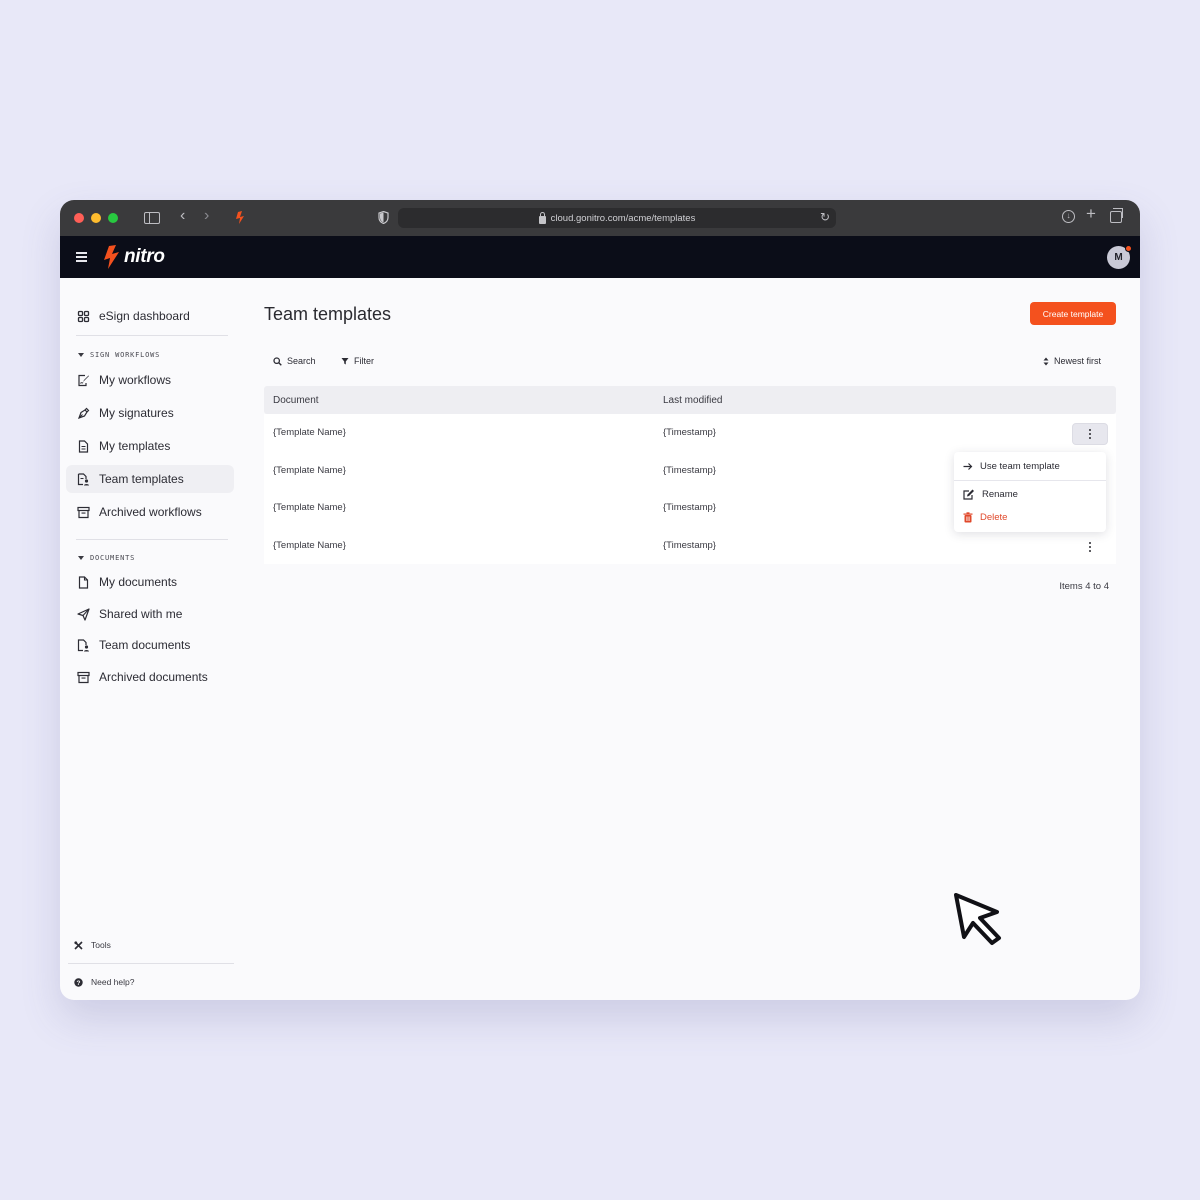 The image size is (1200, 1200). I want to click on sidebar-item-shared-with-me: Shared with me, so click(150, 614).